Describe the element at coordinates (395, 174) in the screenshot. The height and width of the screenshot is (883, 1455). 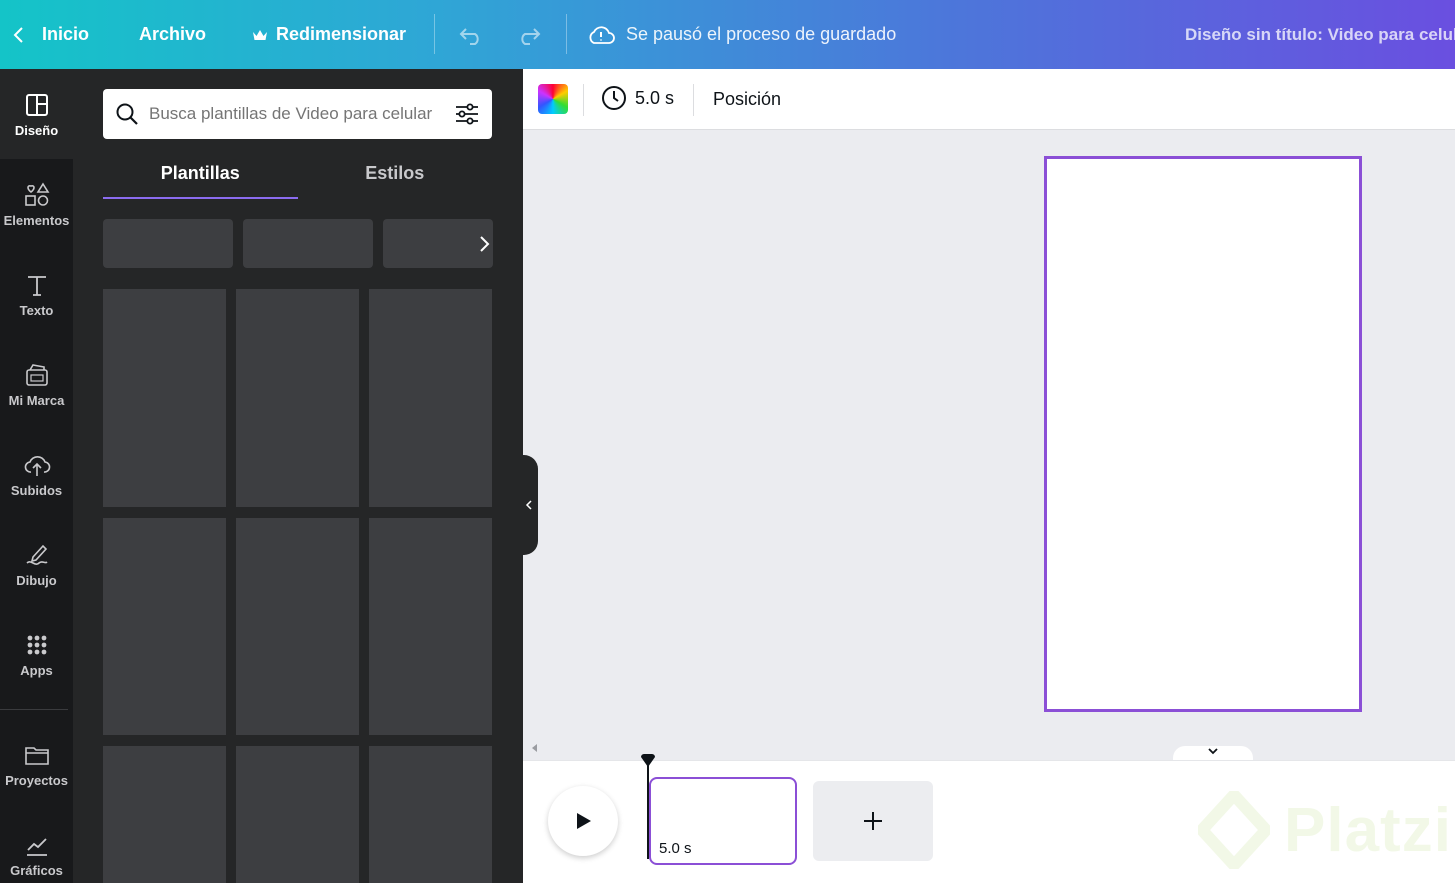
I see `tab-styles: Estilos` at that location.